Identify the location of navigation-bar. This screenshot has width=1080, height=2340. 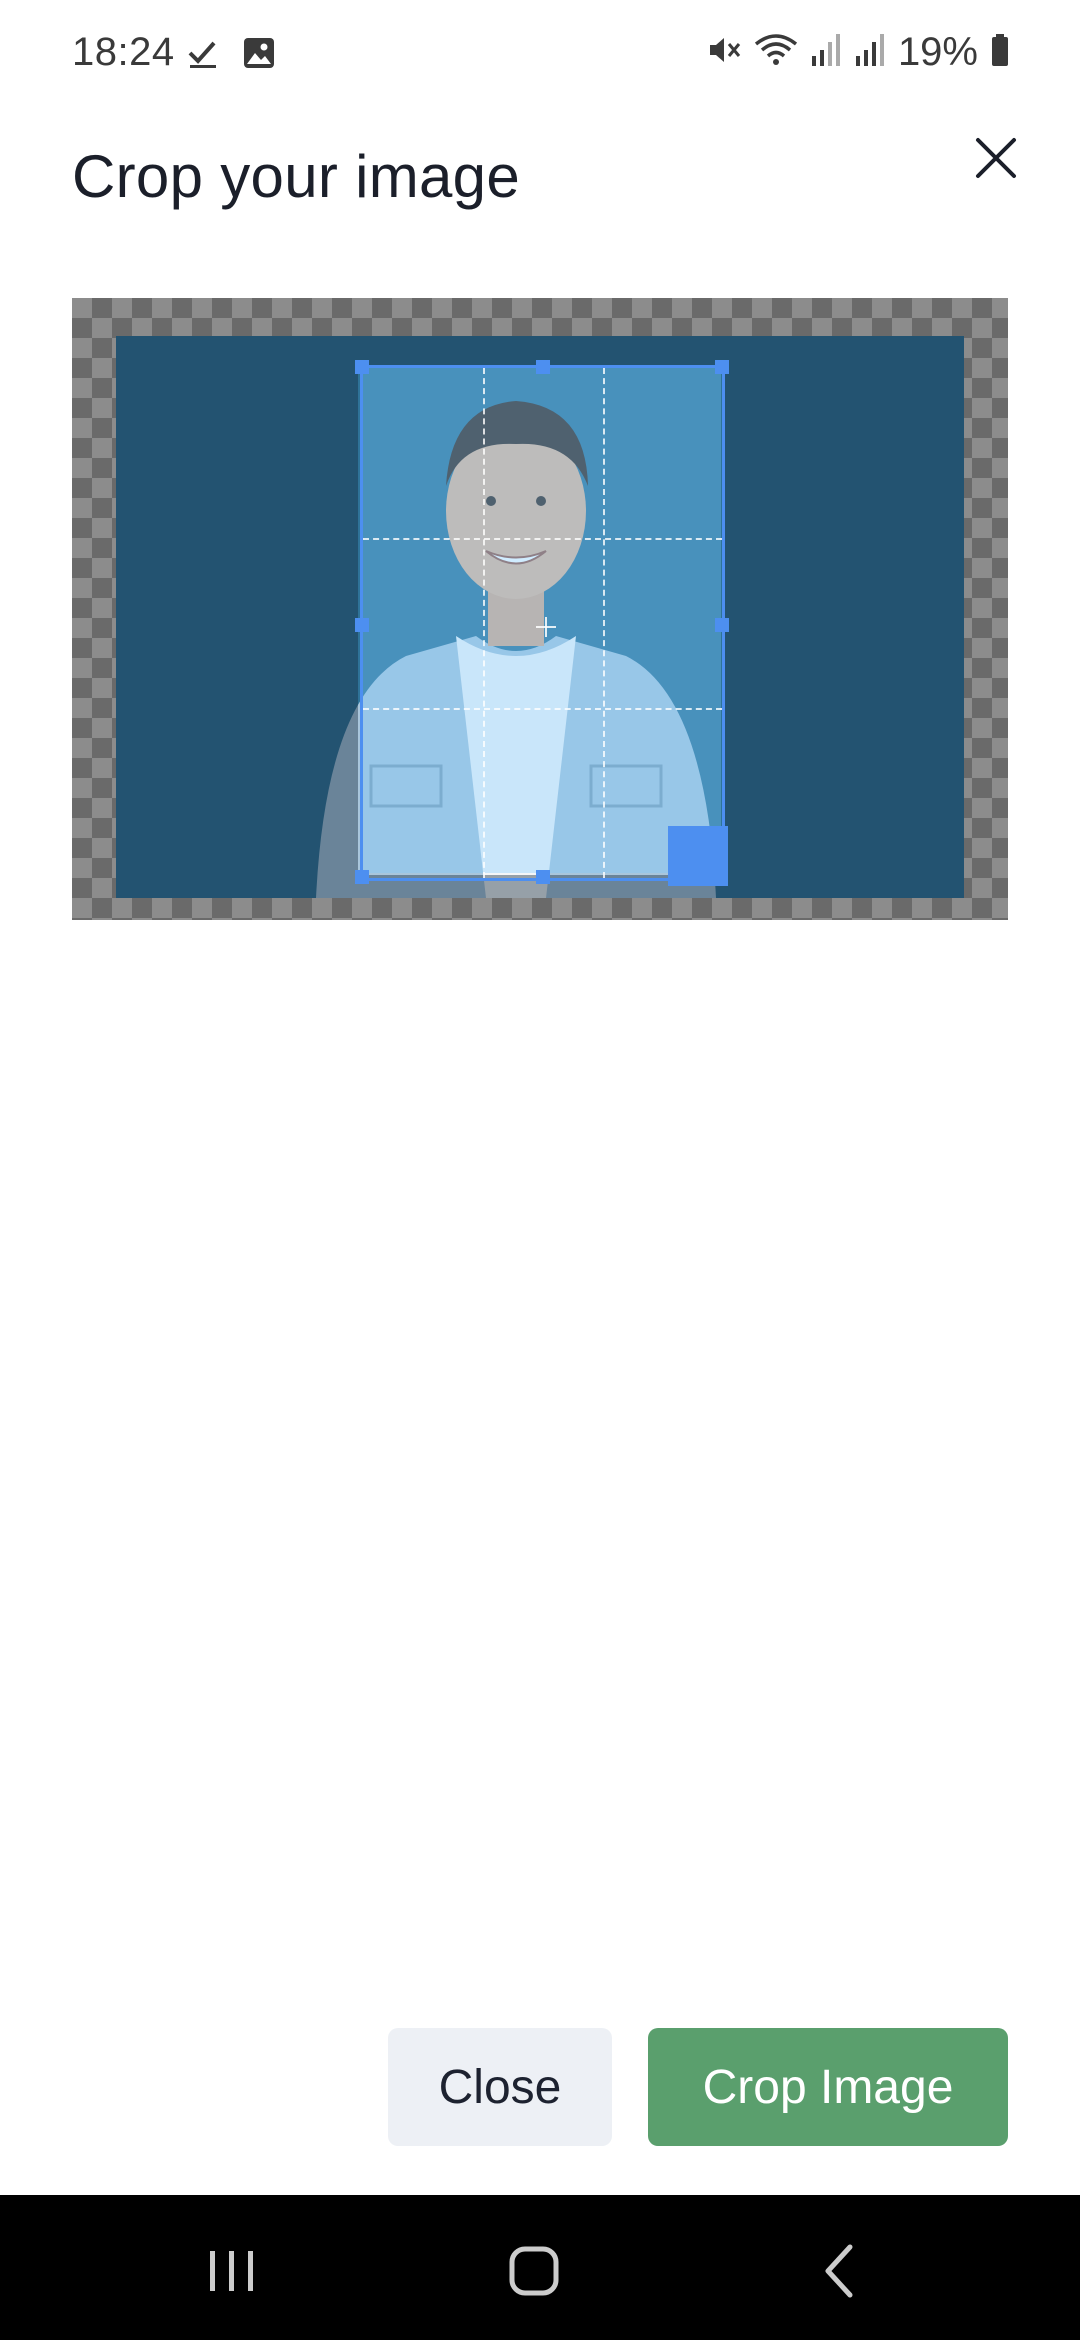
(540, 2267).